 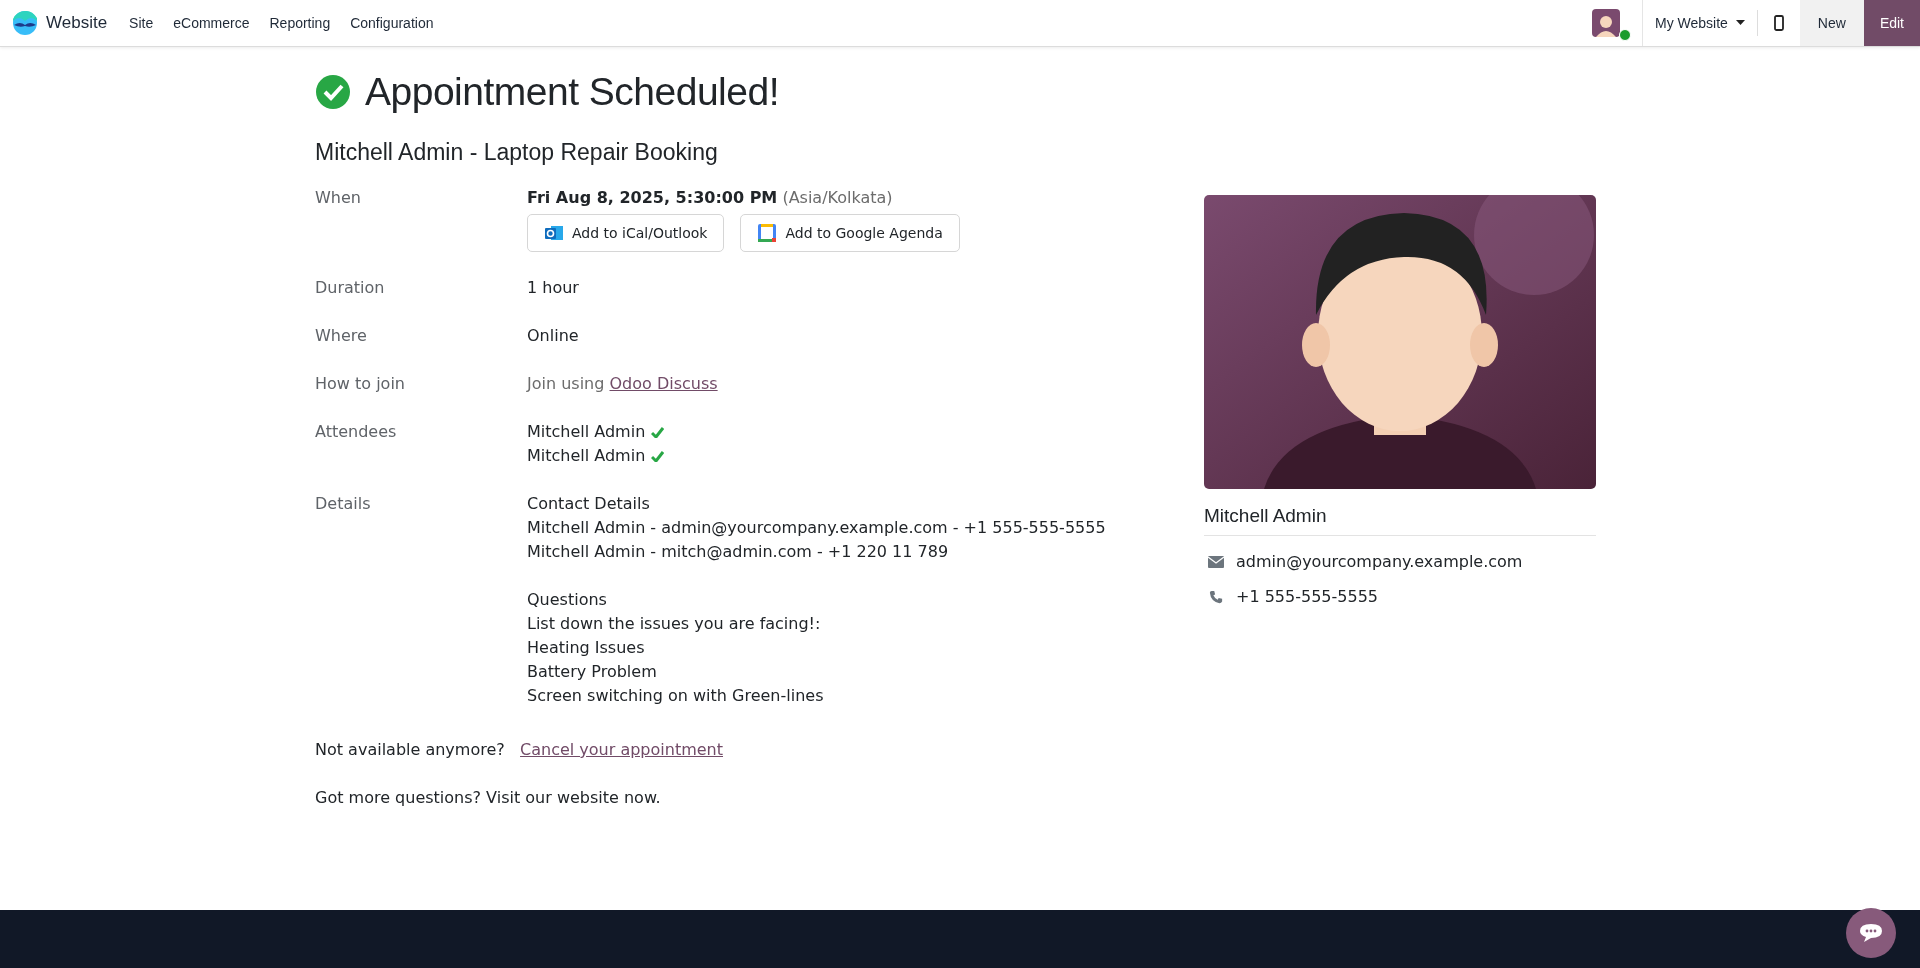 I want to click on calendar-button: Add to Google Agenda, so click(x=850, y=233).